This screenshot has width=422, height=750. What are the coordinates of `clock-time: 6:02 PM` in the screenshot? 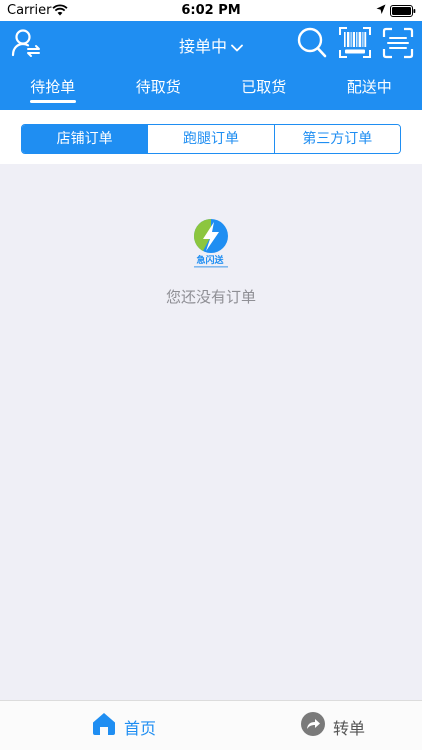 It's located at (211, 10).